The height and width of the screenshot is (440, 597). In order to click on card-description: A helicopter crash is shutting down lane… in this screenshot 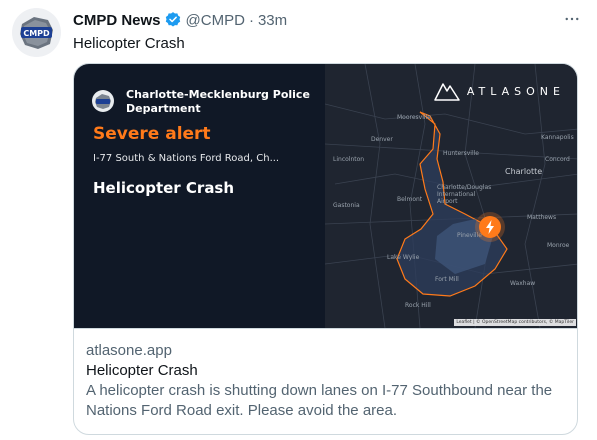, I will do `click(319, 400)`.